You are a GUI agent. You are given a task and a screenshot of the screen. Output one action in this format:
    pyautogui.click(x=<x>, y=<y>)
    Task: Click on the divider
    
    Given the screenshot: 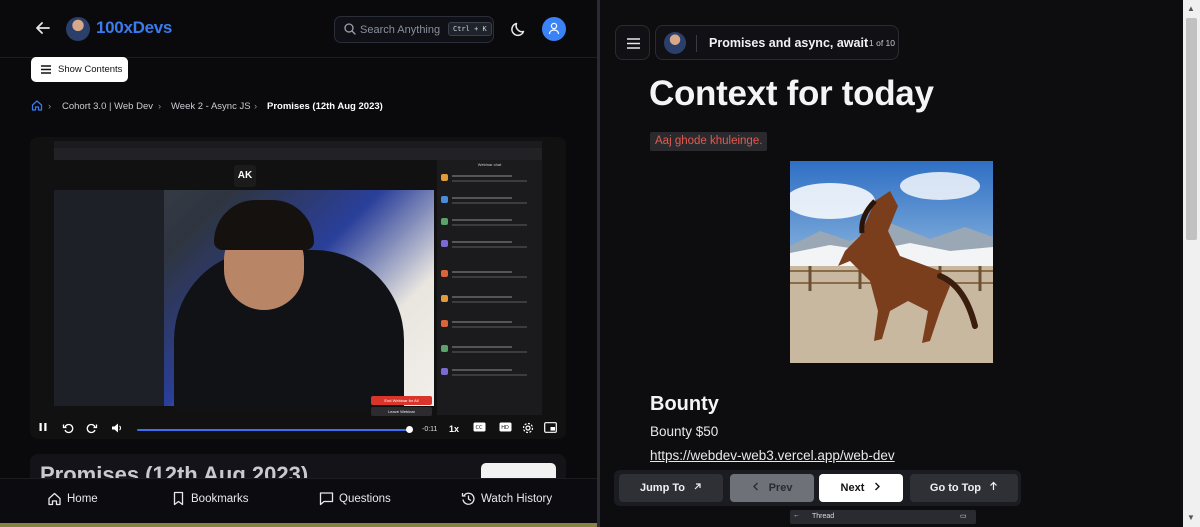 What is the action you would take?
    pyautogui.click(x=696, y=43)
    